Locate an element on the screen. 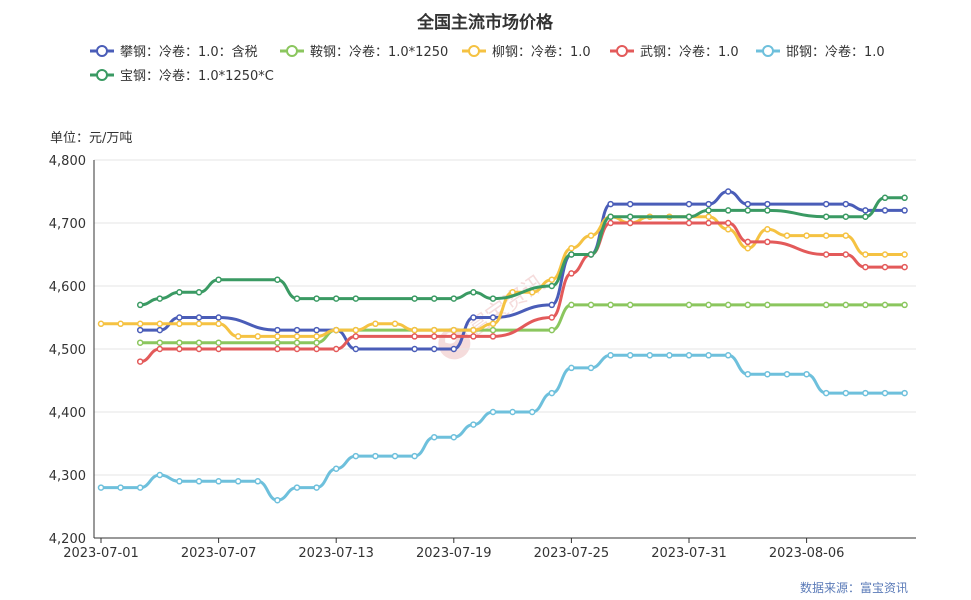 This screenshot has height=600, width=971. legend-item: 邯钢：冷卷：1.0 is located at coordinates (820, 52).